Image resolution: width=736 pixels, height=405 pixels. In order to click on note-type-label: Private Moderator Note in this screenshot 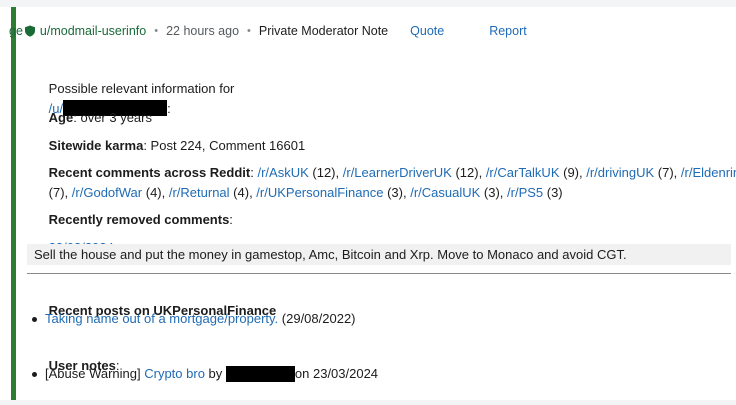, I will do `click(323, 31)`.